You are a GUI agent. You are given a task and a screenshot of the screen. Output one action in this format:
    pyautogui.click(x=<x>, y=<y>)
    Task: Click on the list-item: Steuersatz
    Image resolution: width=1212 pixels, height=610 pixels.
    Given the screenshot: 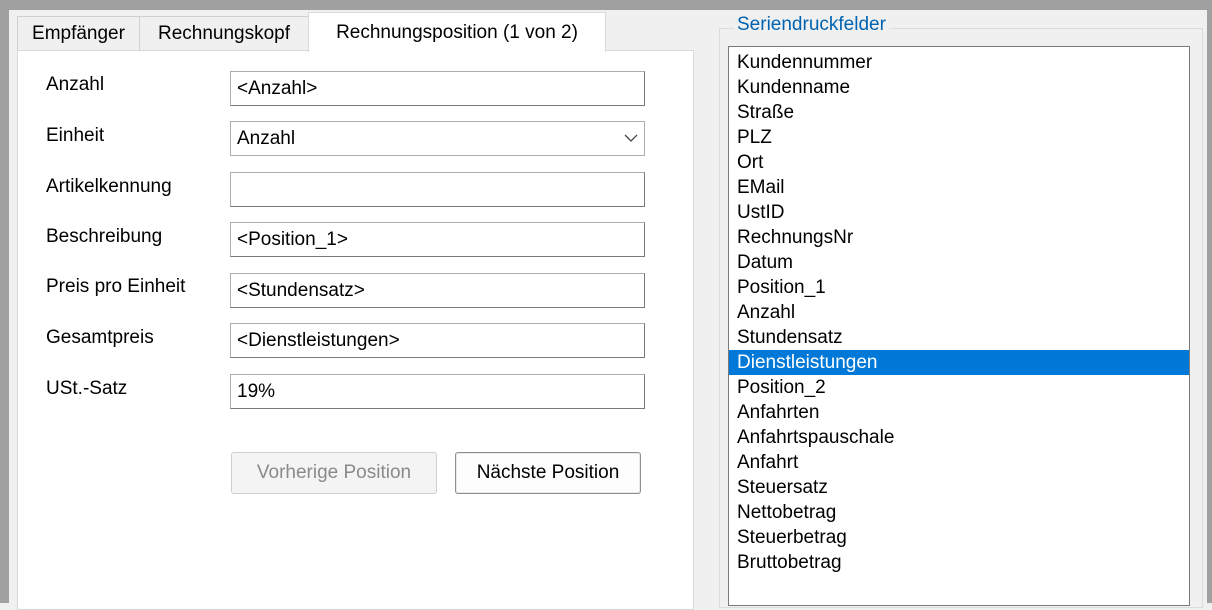 What is the action you would take?
    pyautogui.click(x=959, y=487)
    